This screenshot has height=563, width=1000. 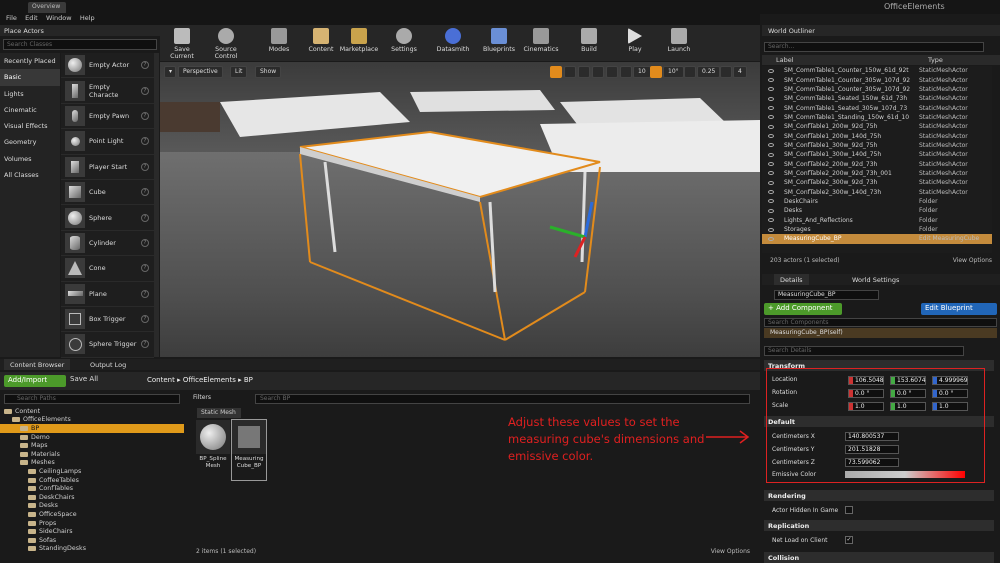 I want to click on list-item: Empty Pawn?, so click(x=107, y=117).